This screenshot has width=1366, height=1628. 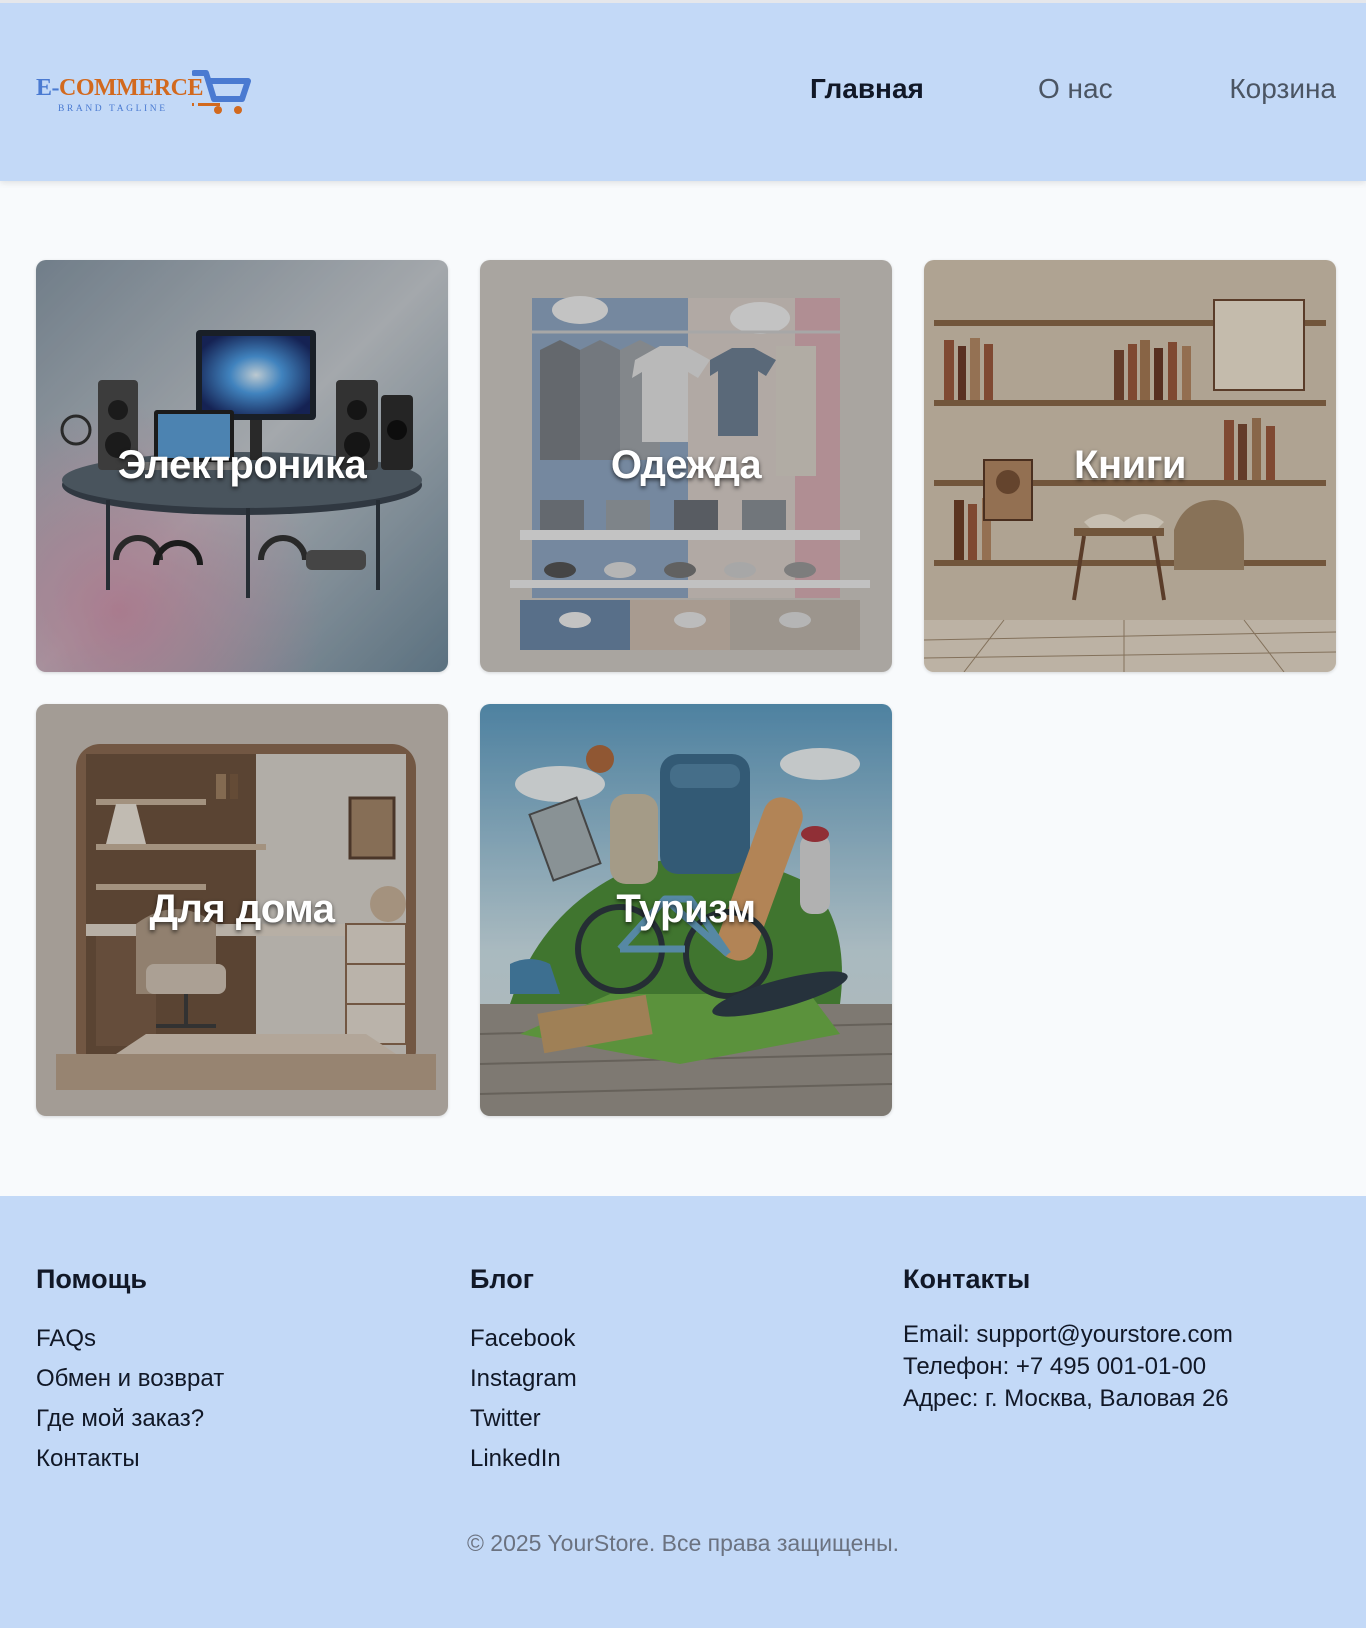 I want to click on category-label: Электроника, so click(x=242, y=465).